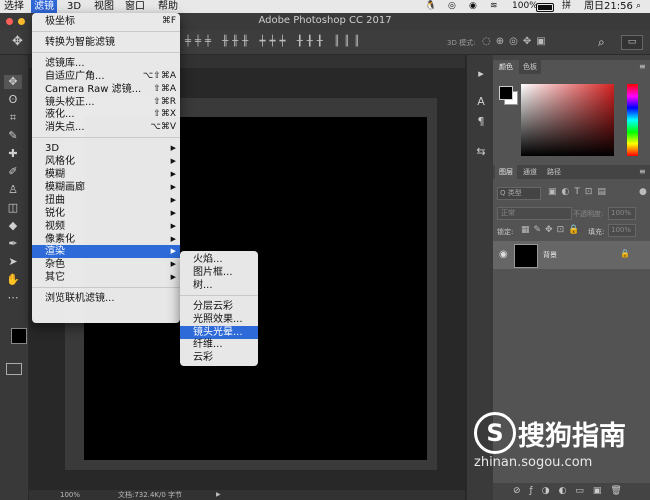 This screenshot has width=650, height=500. I want to click on qq-icon: 🐧, so click(430, 6).